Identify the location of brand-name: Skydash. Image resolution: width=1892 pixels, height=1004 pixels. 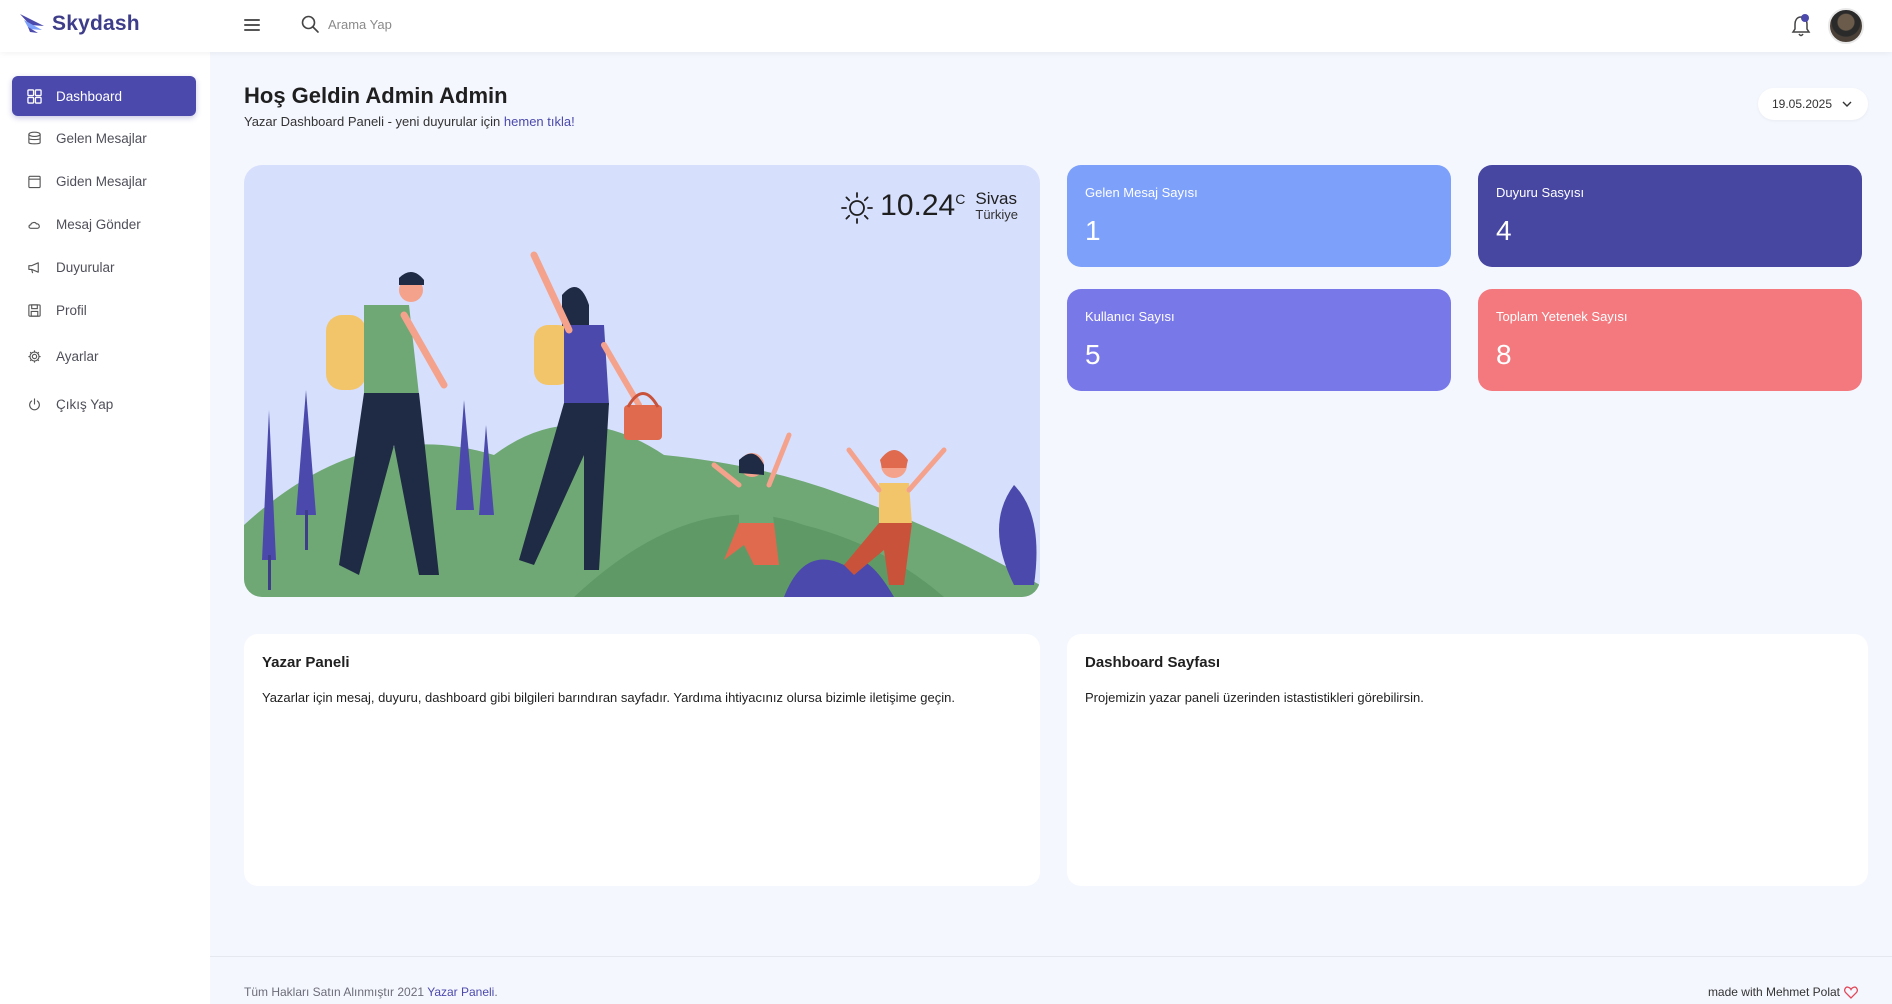
(96, 23).